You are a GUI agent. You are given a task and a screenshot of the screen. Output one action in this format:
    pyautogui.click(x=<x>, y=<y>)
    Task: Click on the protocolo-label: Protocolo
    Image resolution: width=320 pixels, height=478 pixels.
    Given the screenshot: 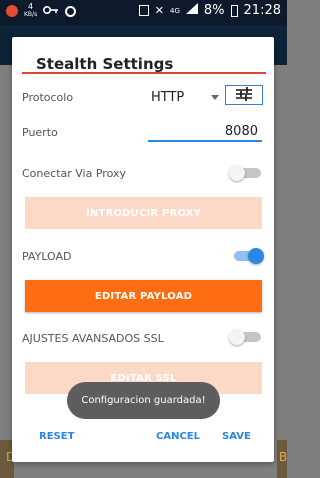 What is the action you would take?
    pyautogui.click(x=48, y=97)
    